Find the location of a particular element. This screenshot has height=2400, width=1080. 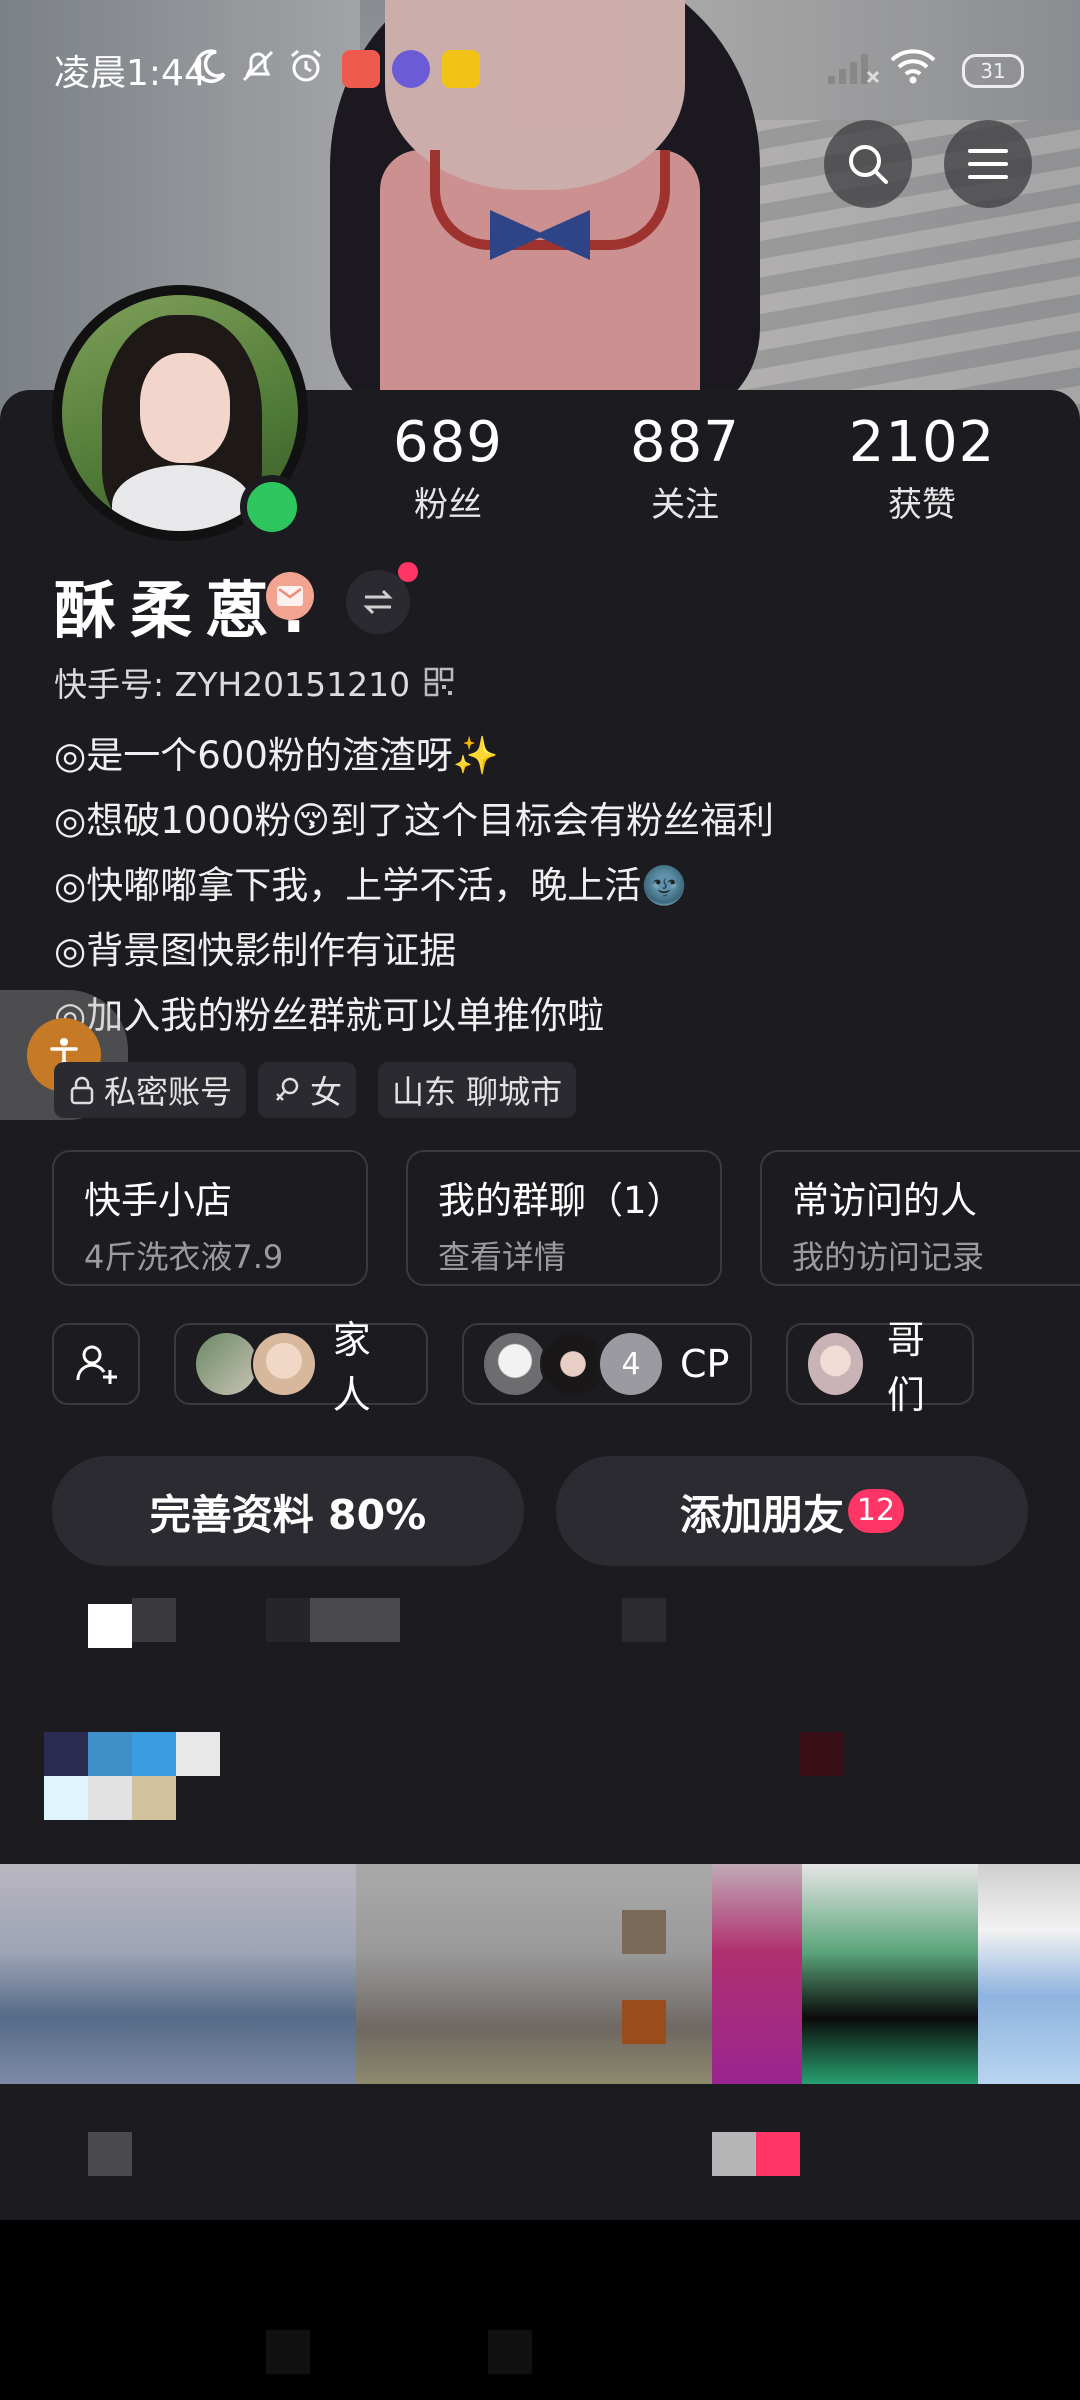

kuaishou-id-row: 快手号: ZYH20151210 is located at coordinates (254, 682).